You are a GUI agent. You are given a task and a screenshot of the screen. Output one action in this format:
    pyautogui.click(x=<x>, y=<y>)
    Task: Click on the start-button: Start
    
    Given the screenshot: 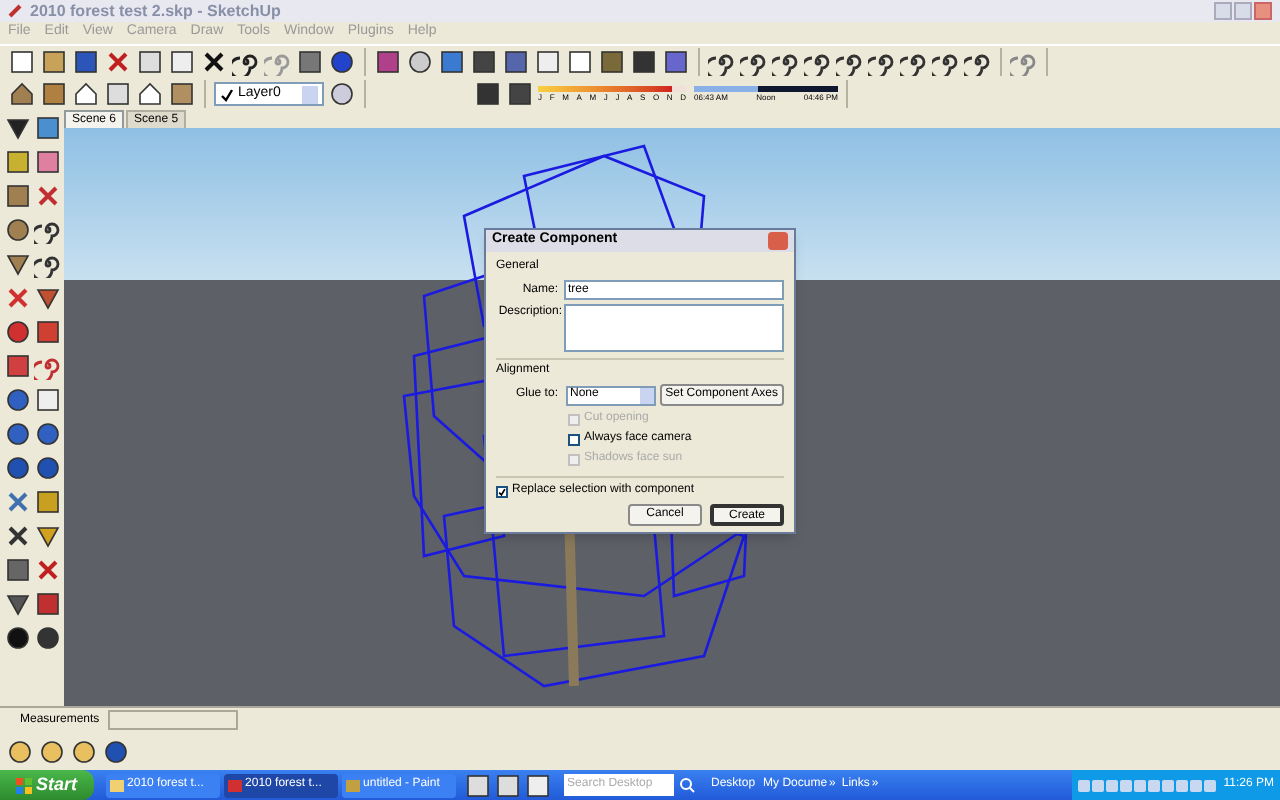 What is the action you would take?
    pyautogui.click(x=47, y=785)
    